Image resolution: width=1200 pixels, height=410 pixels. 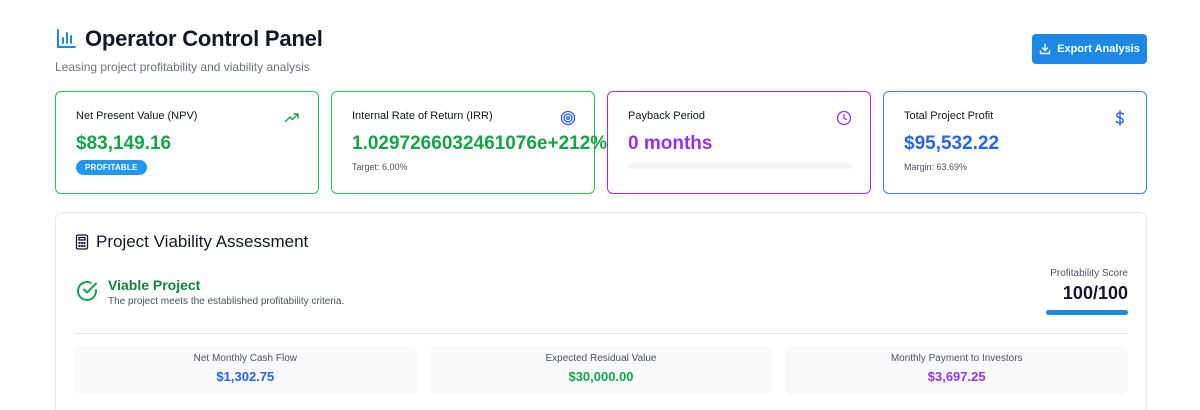 What do you see at coordinates (670, 143) in the screenshot?
I see `payback-value: 0 months` at bounding box center [670, 143].